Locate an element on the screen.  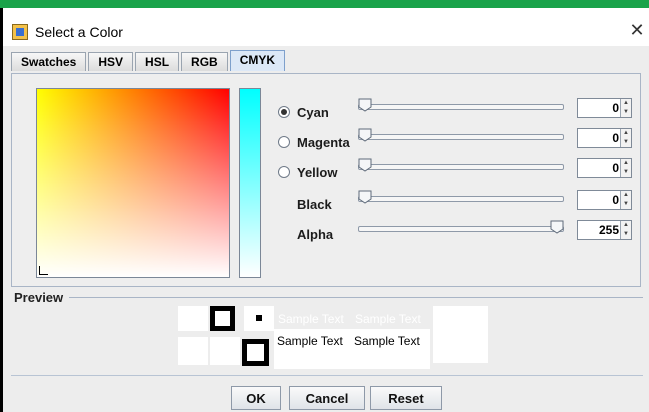
yellow-increment-icon: ▲ is located at coordinates (626, 163).